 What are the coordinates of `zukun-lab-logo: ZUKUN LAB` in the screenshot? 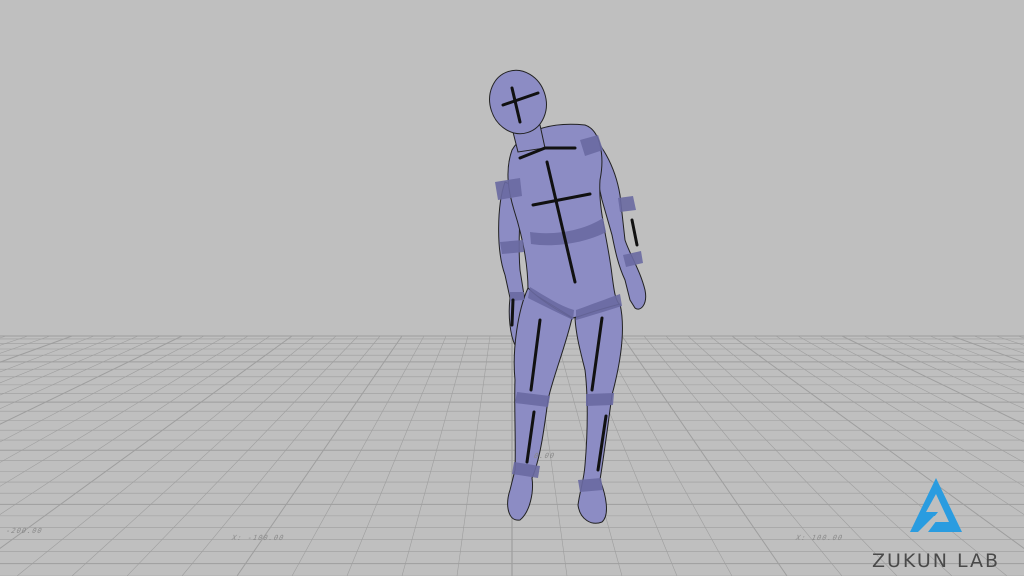 It's located at (936, 524).